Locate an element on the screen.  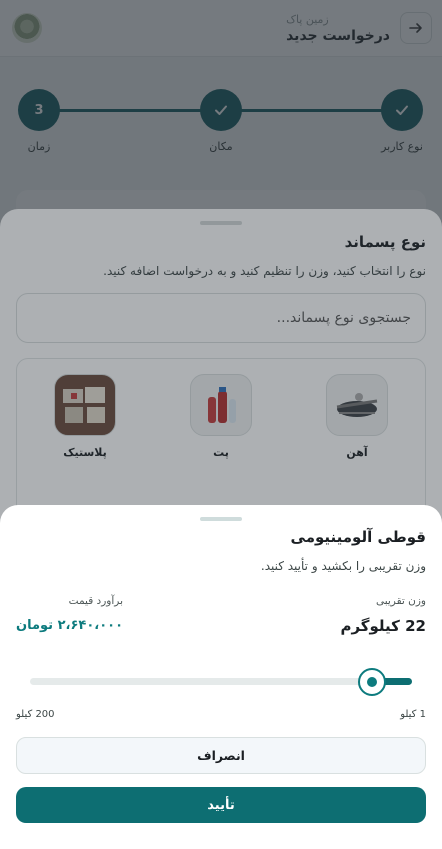
slider-thumb is located at coordinates (371, 682).